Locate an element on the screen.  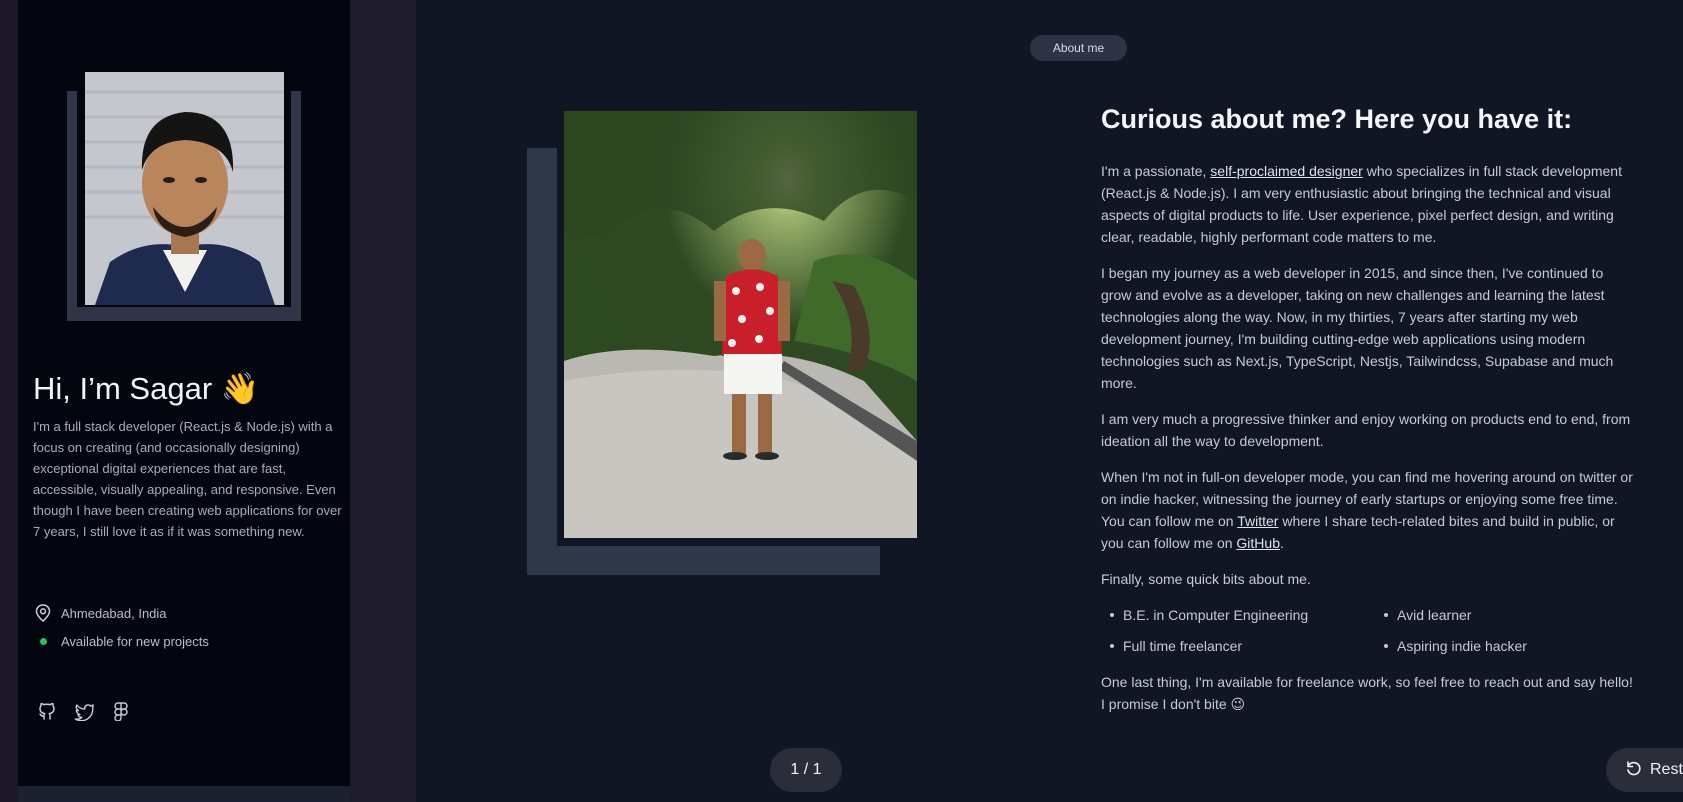
figma-icon is located at coordinates (121, 711).